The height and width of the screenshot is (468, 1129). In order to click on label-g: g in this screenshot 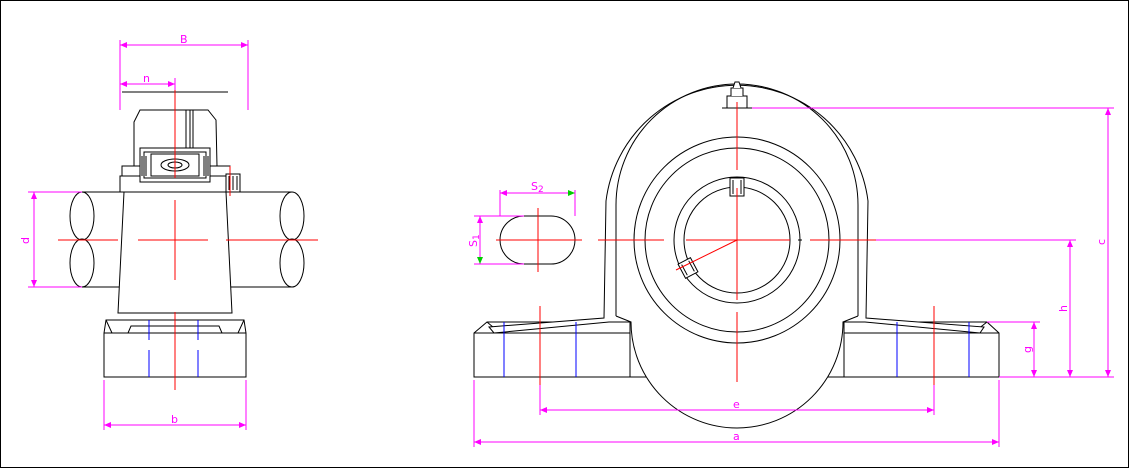, I will do `click(1027, 349)`.